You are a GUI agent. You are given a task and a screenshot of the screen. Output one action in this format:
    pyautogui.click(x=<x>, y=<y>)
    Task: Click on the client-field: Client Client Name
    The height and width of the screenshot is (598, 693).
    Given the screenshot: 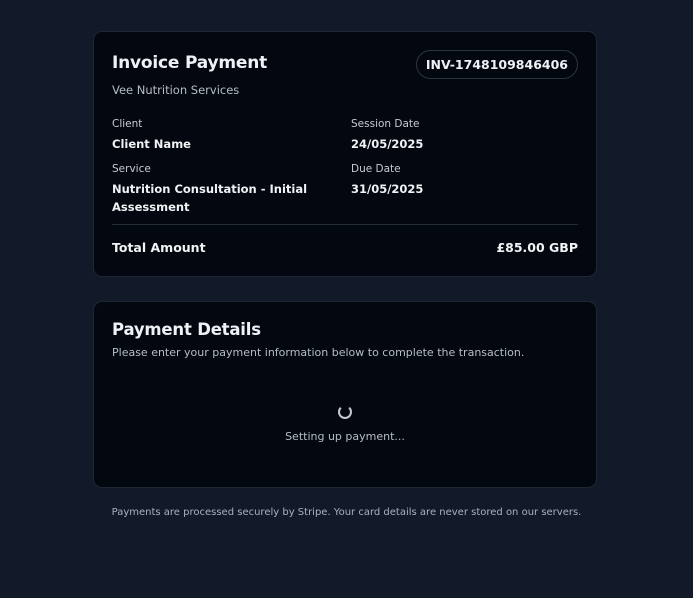 What is the action you would take?
    pyautogui.click(x=222, y=135)
    